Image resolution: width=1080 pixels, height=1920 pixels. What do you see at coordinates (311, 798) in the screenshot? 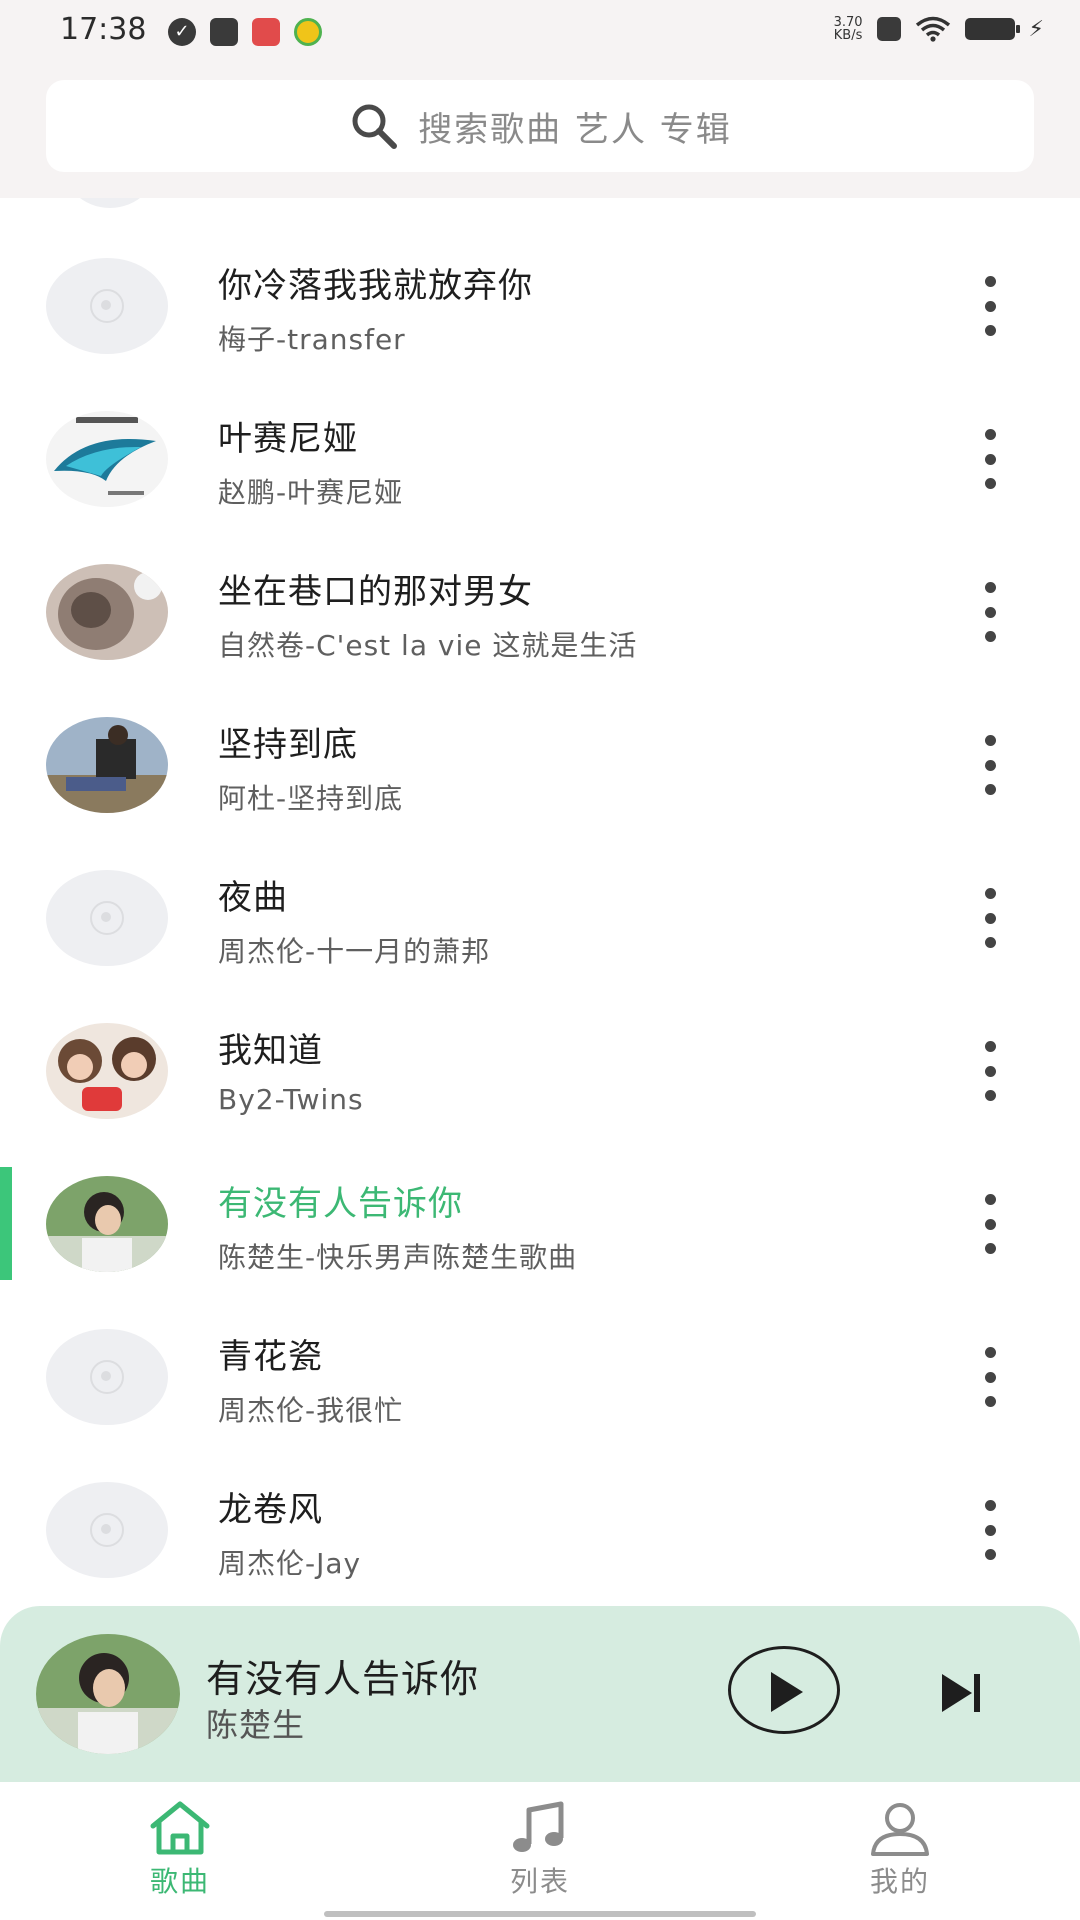
I see `song-artist-album: 阿杜-坚持到底` at bounding box center [311, 798].